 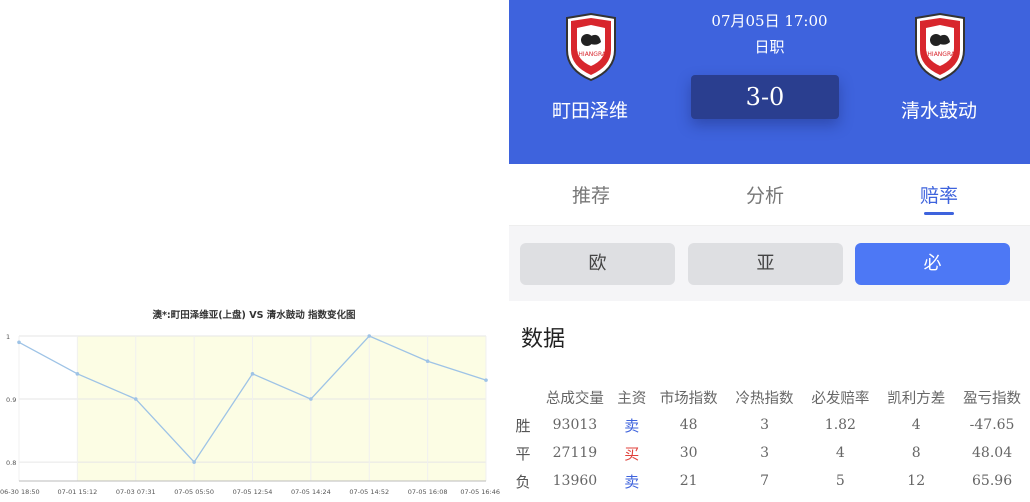 What do you see at coordinates (765, 194) in the screenshot?
I see `tab-analysis: 分析` at bounding box center [765, 194].